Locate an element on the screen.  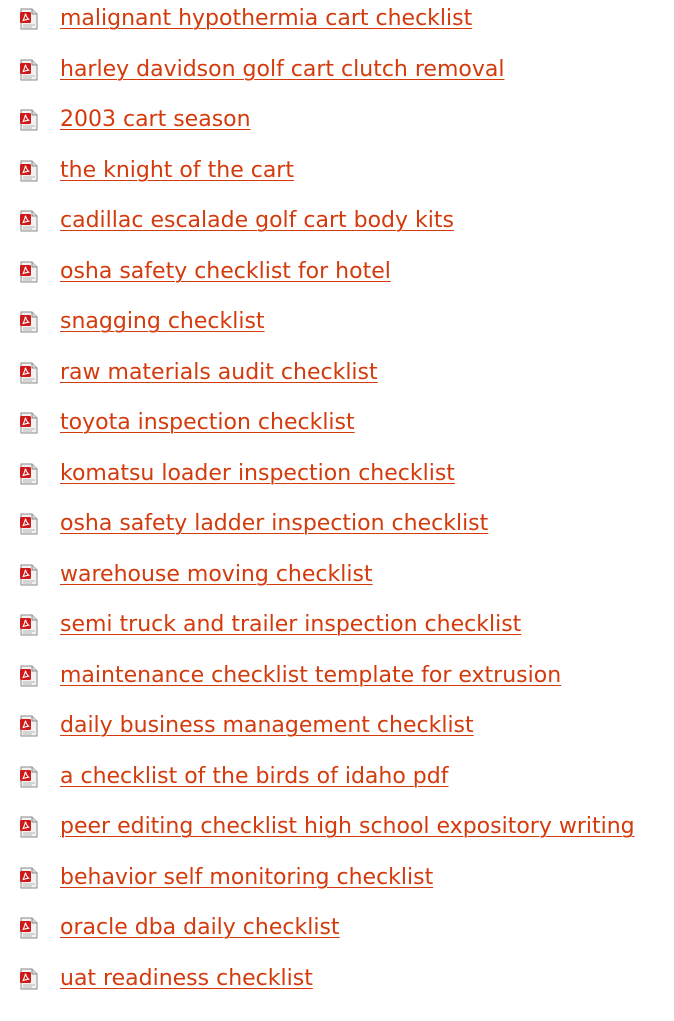
document-link: warehouse moving checklist is located at coordinates (216, 575).